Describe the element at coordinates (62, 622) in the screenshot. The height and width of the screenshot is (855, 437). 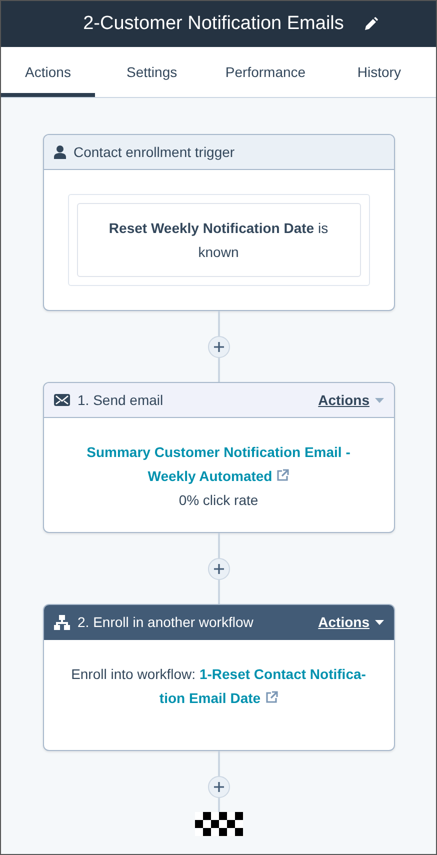
I see `branch-icon` at that location.